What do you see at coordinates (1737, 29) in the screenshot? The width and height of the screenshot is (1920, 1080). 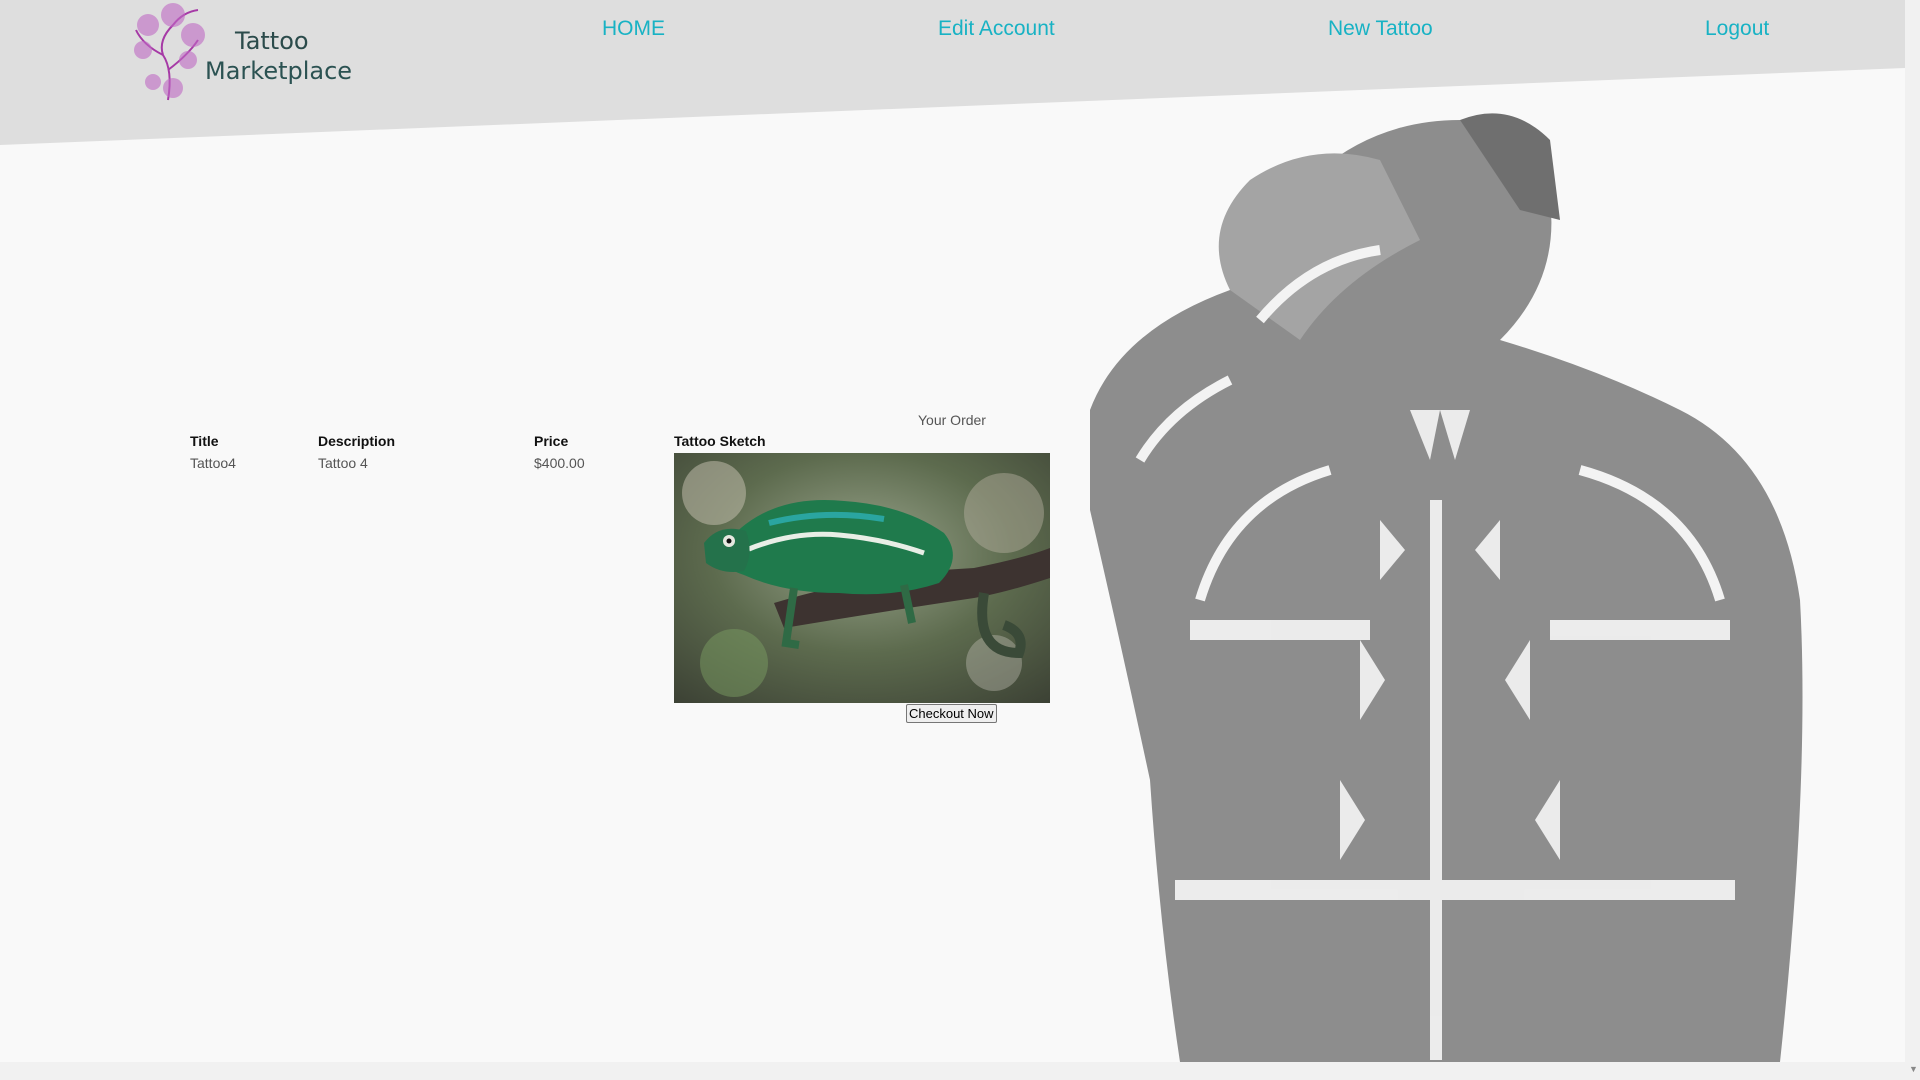 I see `nav-logout-link: Logout` at bounding box center [1737, 29].